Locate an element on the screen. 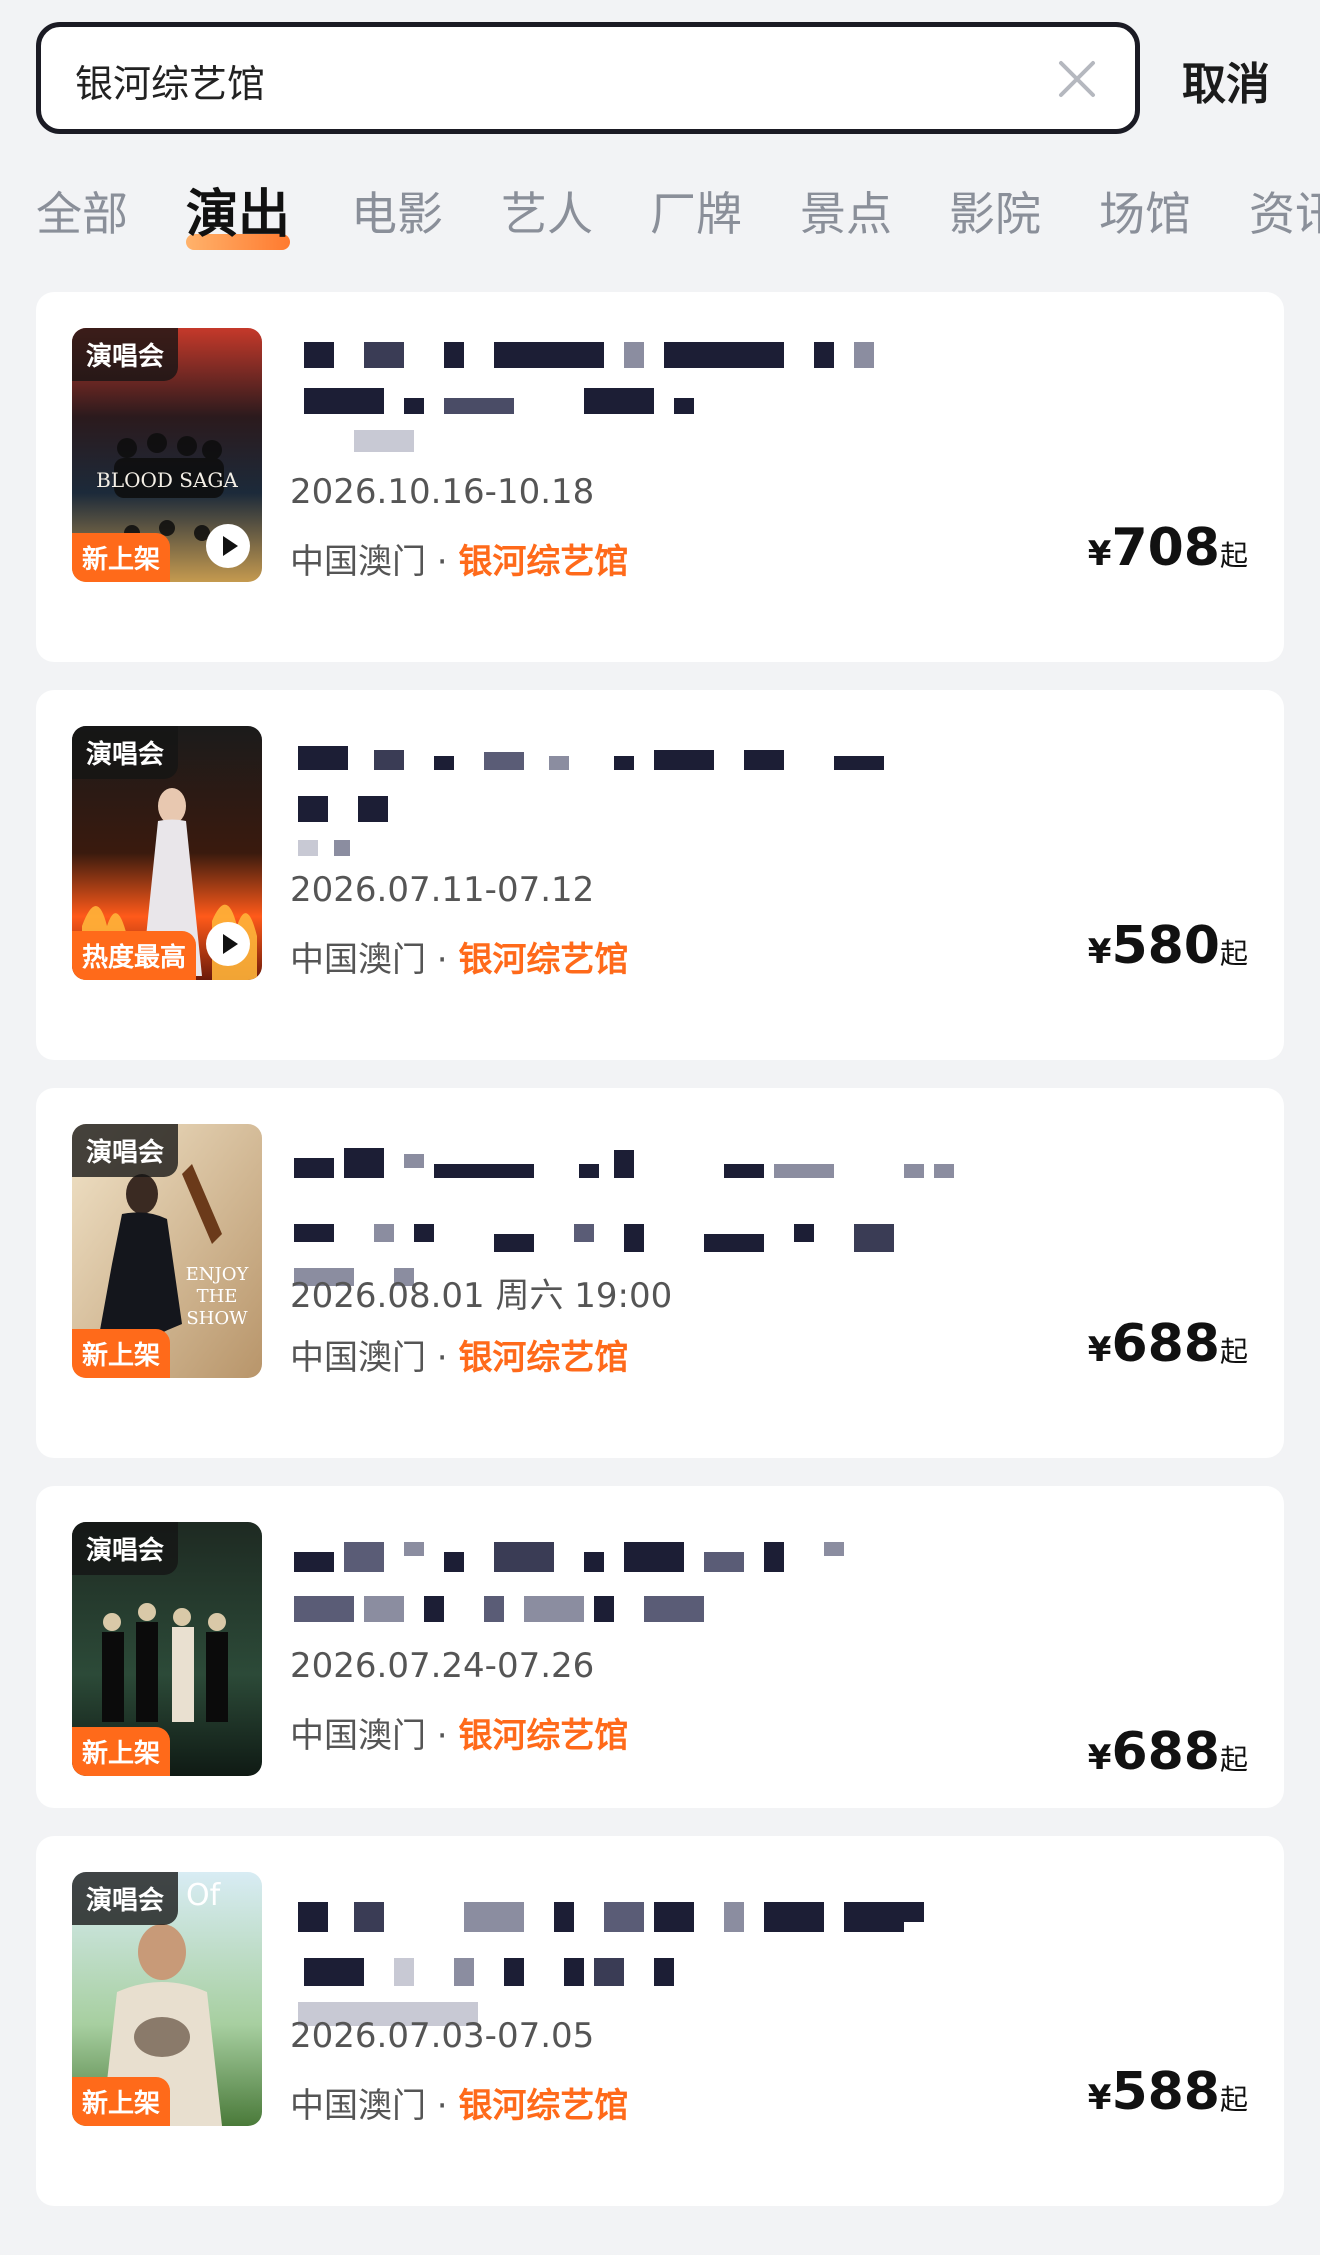 Image resolution: width=1320 pixels, height=2255 pixels. tab-performance: 演出 is located at coordinates (238, 209).